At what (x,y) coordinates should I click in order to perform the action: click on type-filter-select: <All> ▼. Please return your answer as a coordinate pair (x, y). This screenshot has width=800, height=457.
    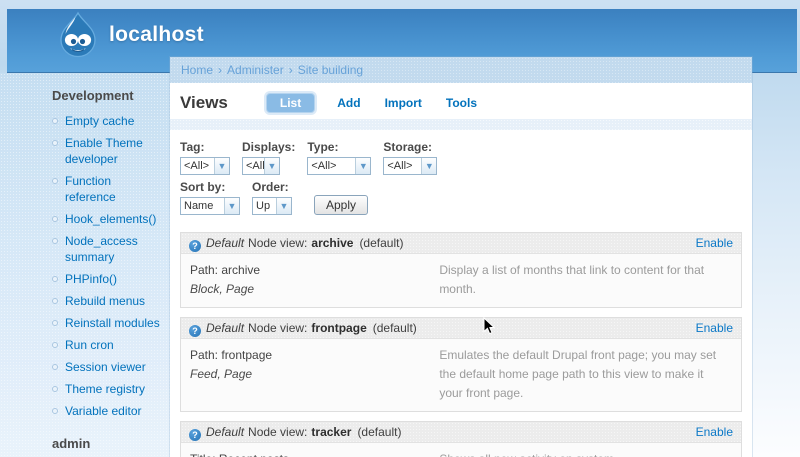
    Looking at the image, I should click on (339, 166).